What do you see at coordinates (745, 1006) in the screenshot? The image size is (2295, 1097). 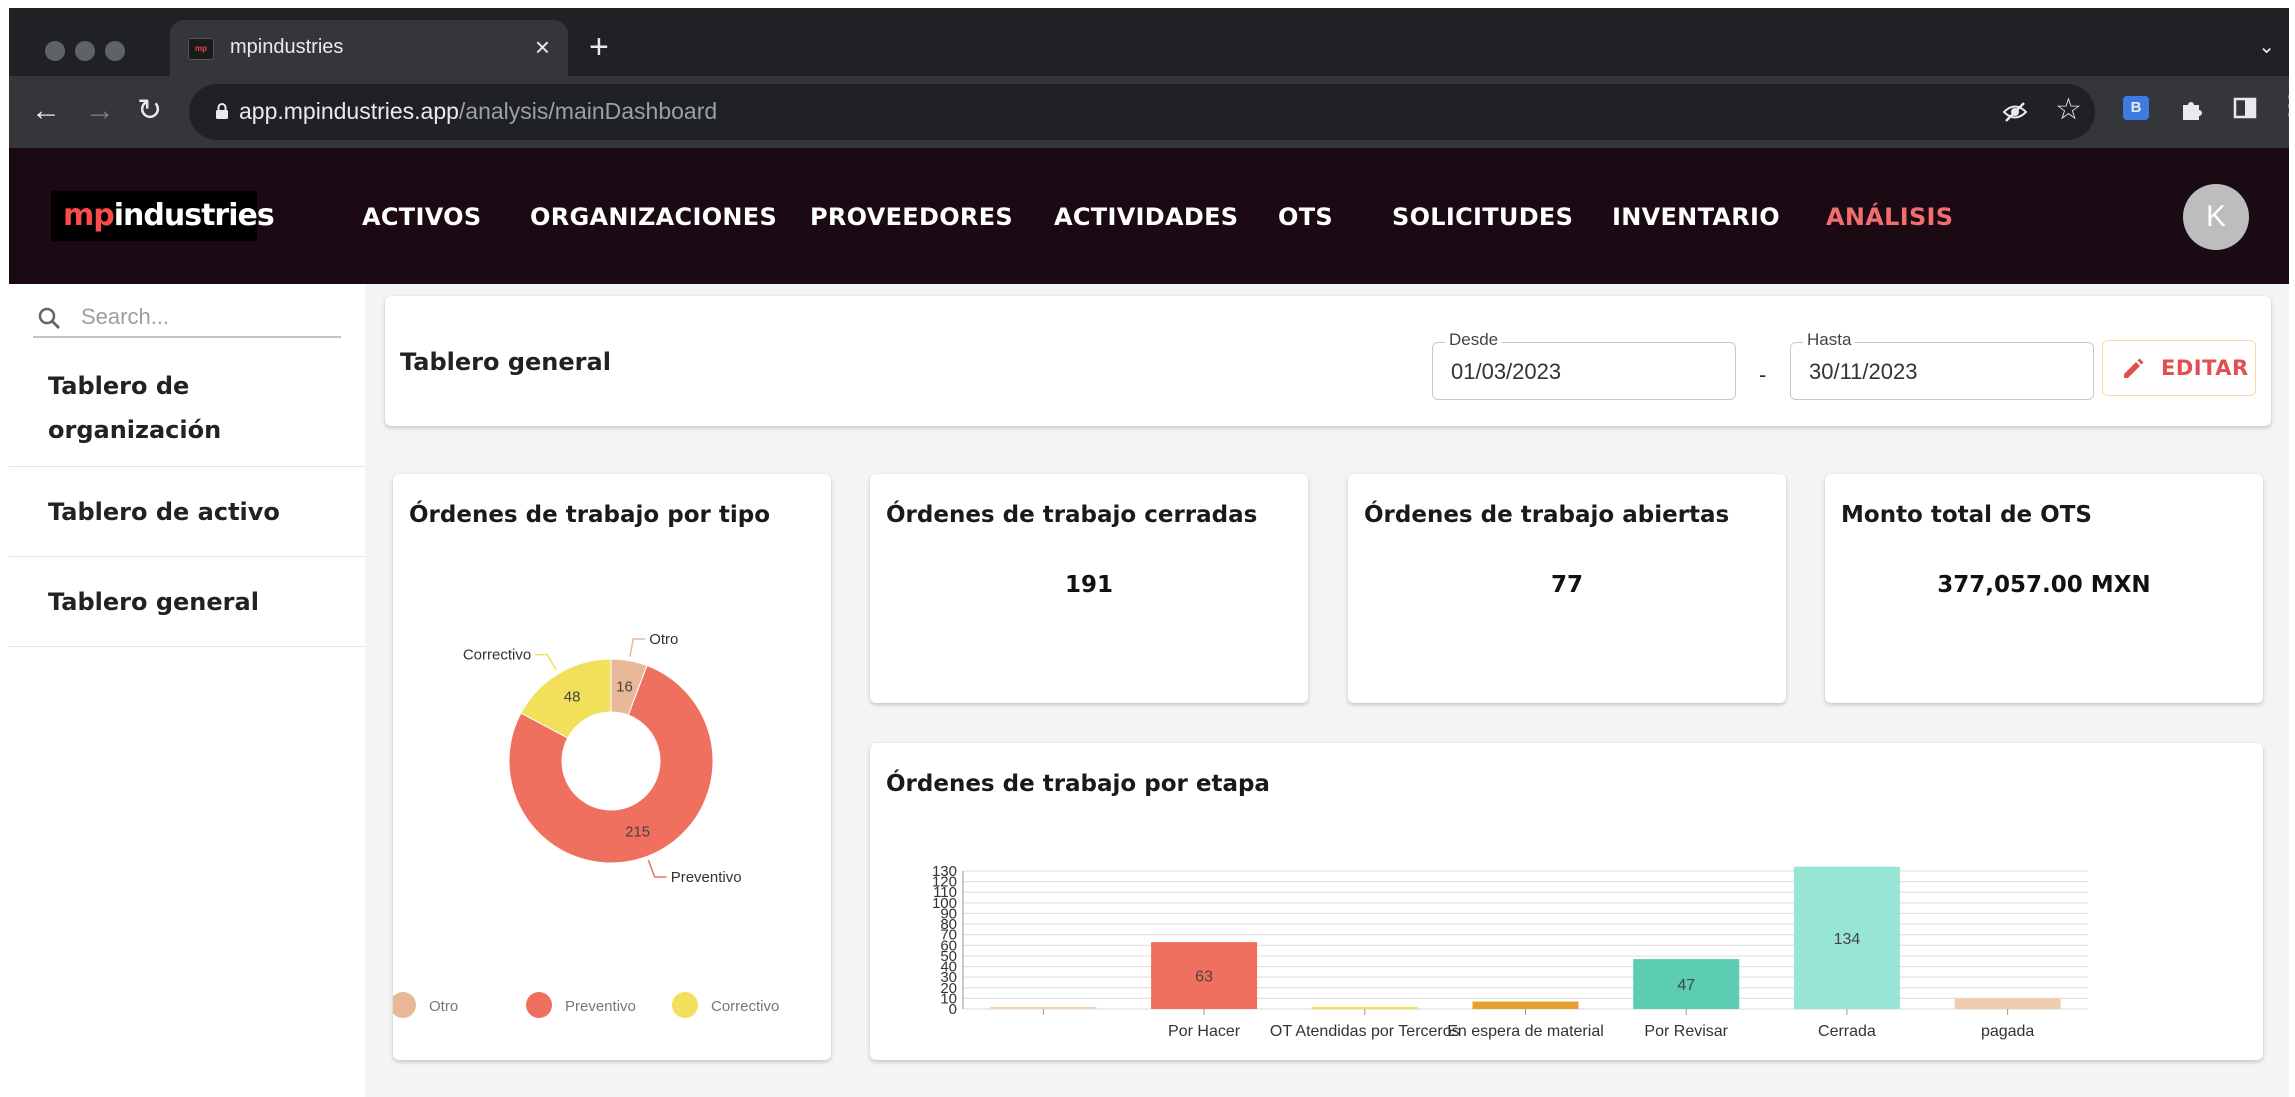 I see `legend-label: Correctivo` at bounding box center [745, 1006].